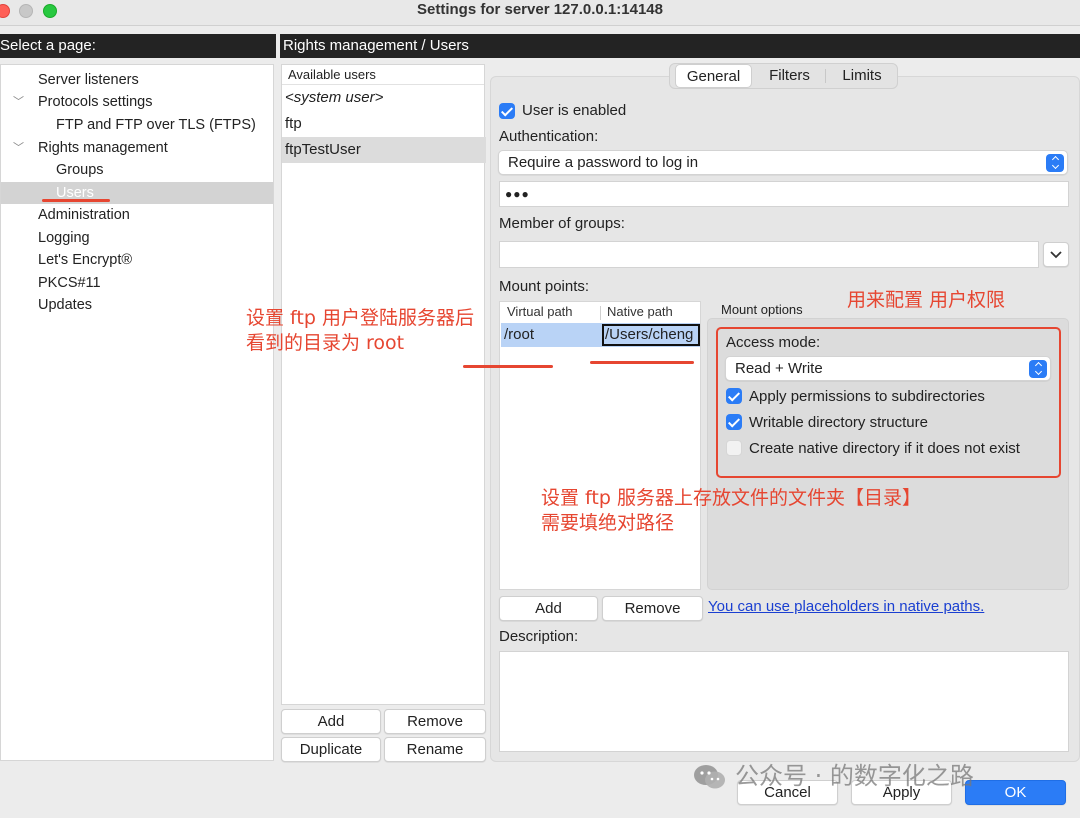  Describe the element at coordinates (709, 777) in the screenshot. I see `wechat-icon` at that location.